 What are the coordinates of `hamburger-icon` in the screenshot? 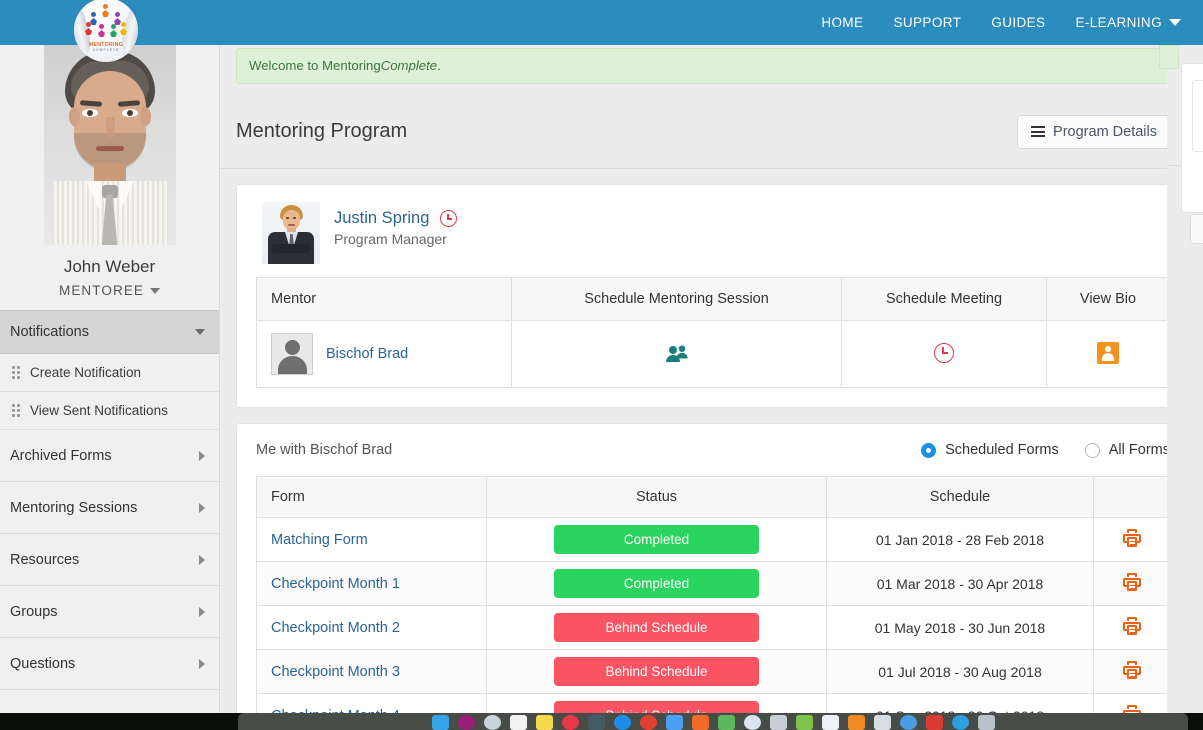 It's located at (1038, 131).